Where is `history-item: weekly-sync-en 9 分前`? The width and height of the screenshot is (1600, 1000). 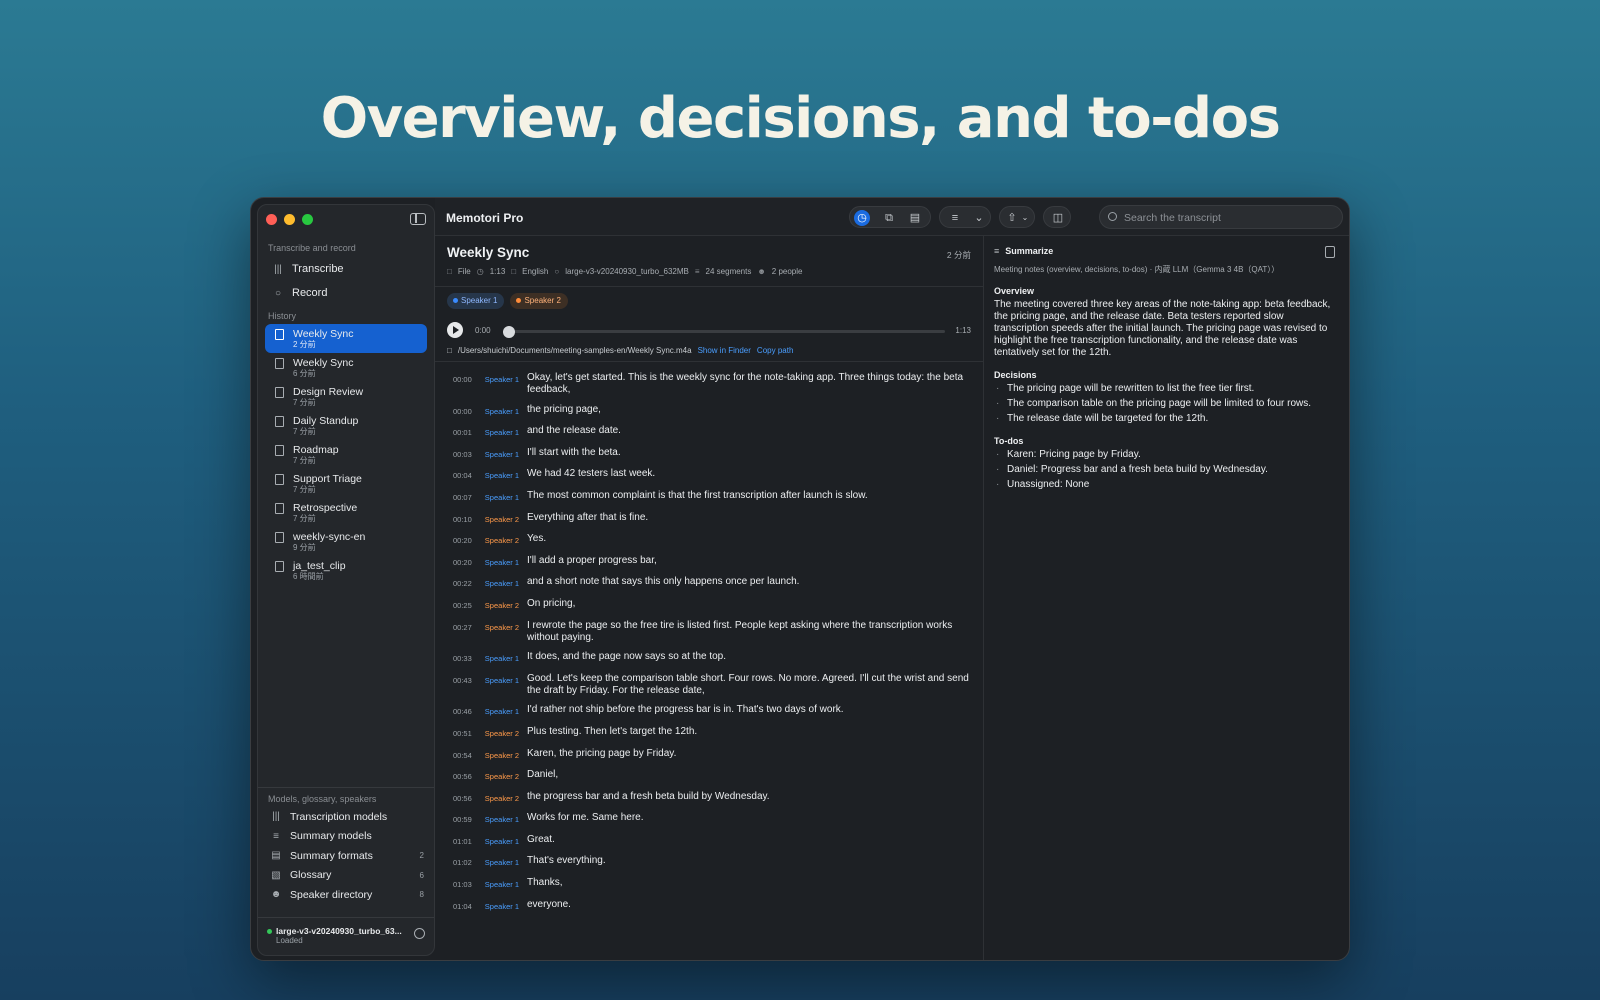
history-item: weekly-sync-en 9 分前 is located at coordinates (346, 541).